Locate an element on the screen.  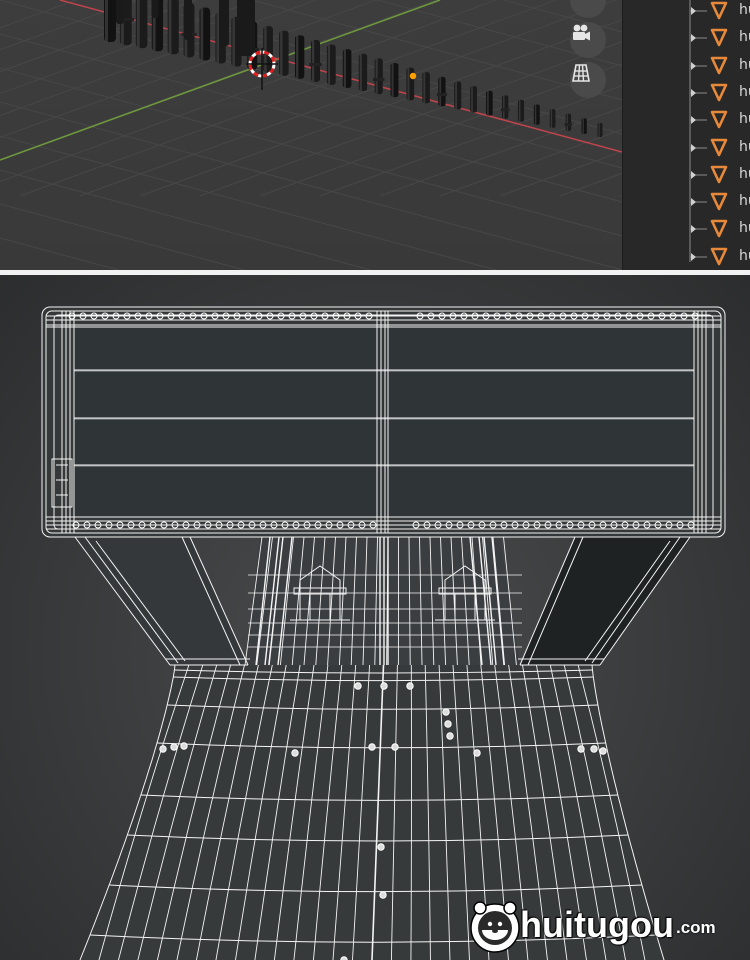
watermark-suffix: .com is located at coordinates (696, 927).